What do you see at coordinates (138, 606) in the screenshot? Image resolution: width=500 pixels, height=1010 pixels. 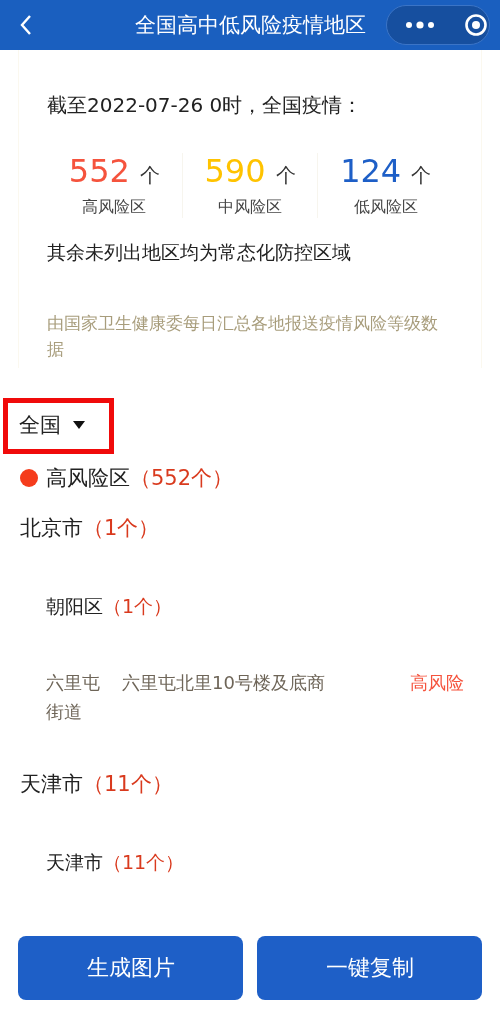 I see `district-count: （1个）` at bounding box center [138, 606].